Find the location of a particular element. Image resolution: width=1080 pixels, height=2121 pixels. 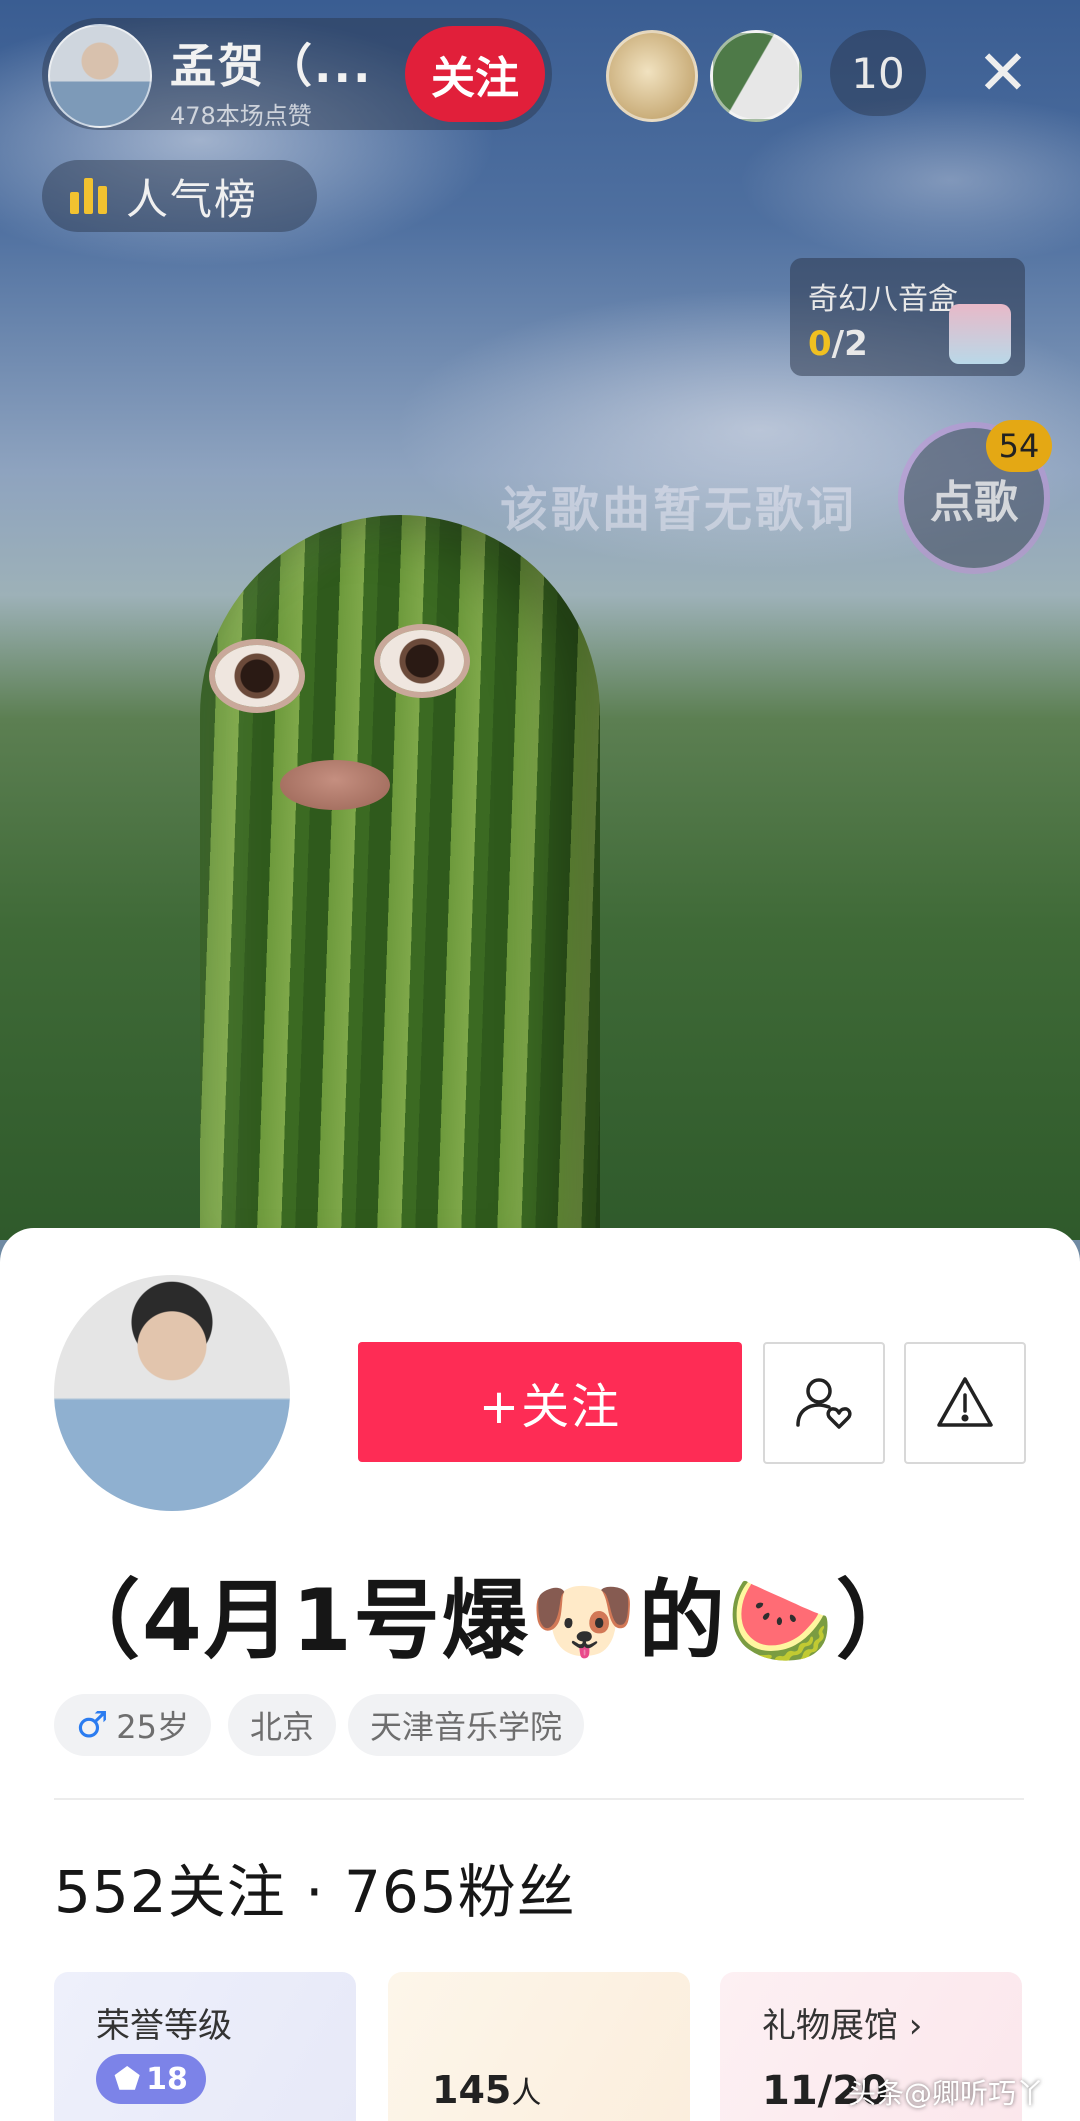

fan-club-number: 145 is located at coordinates (472, 2090).